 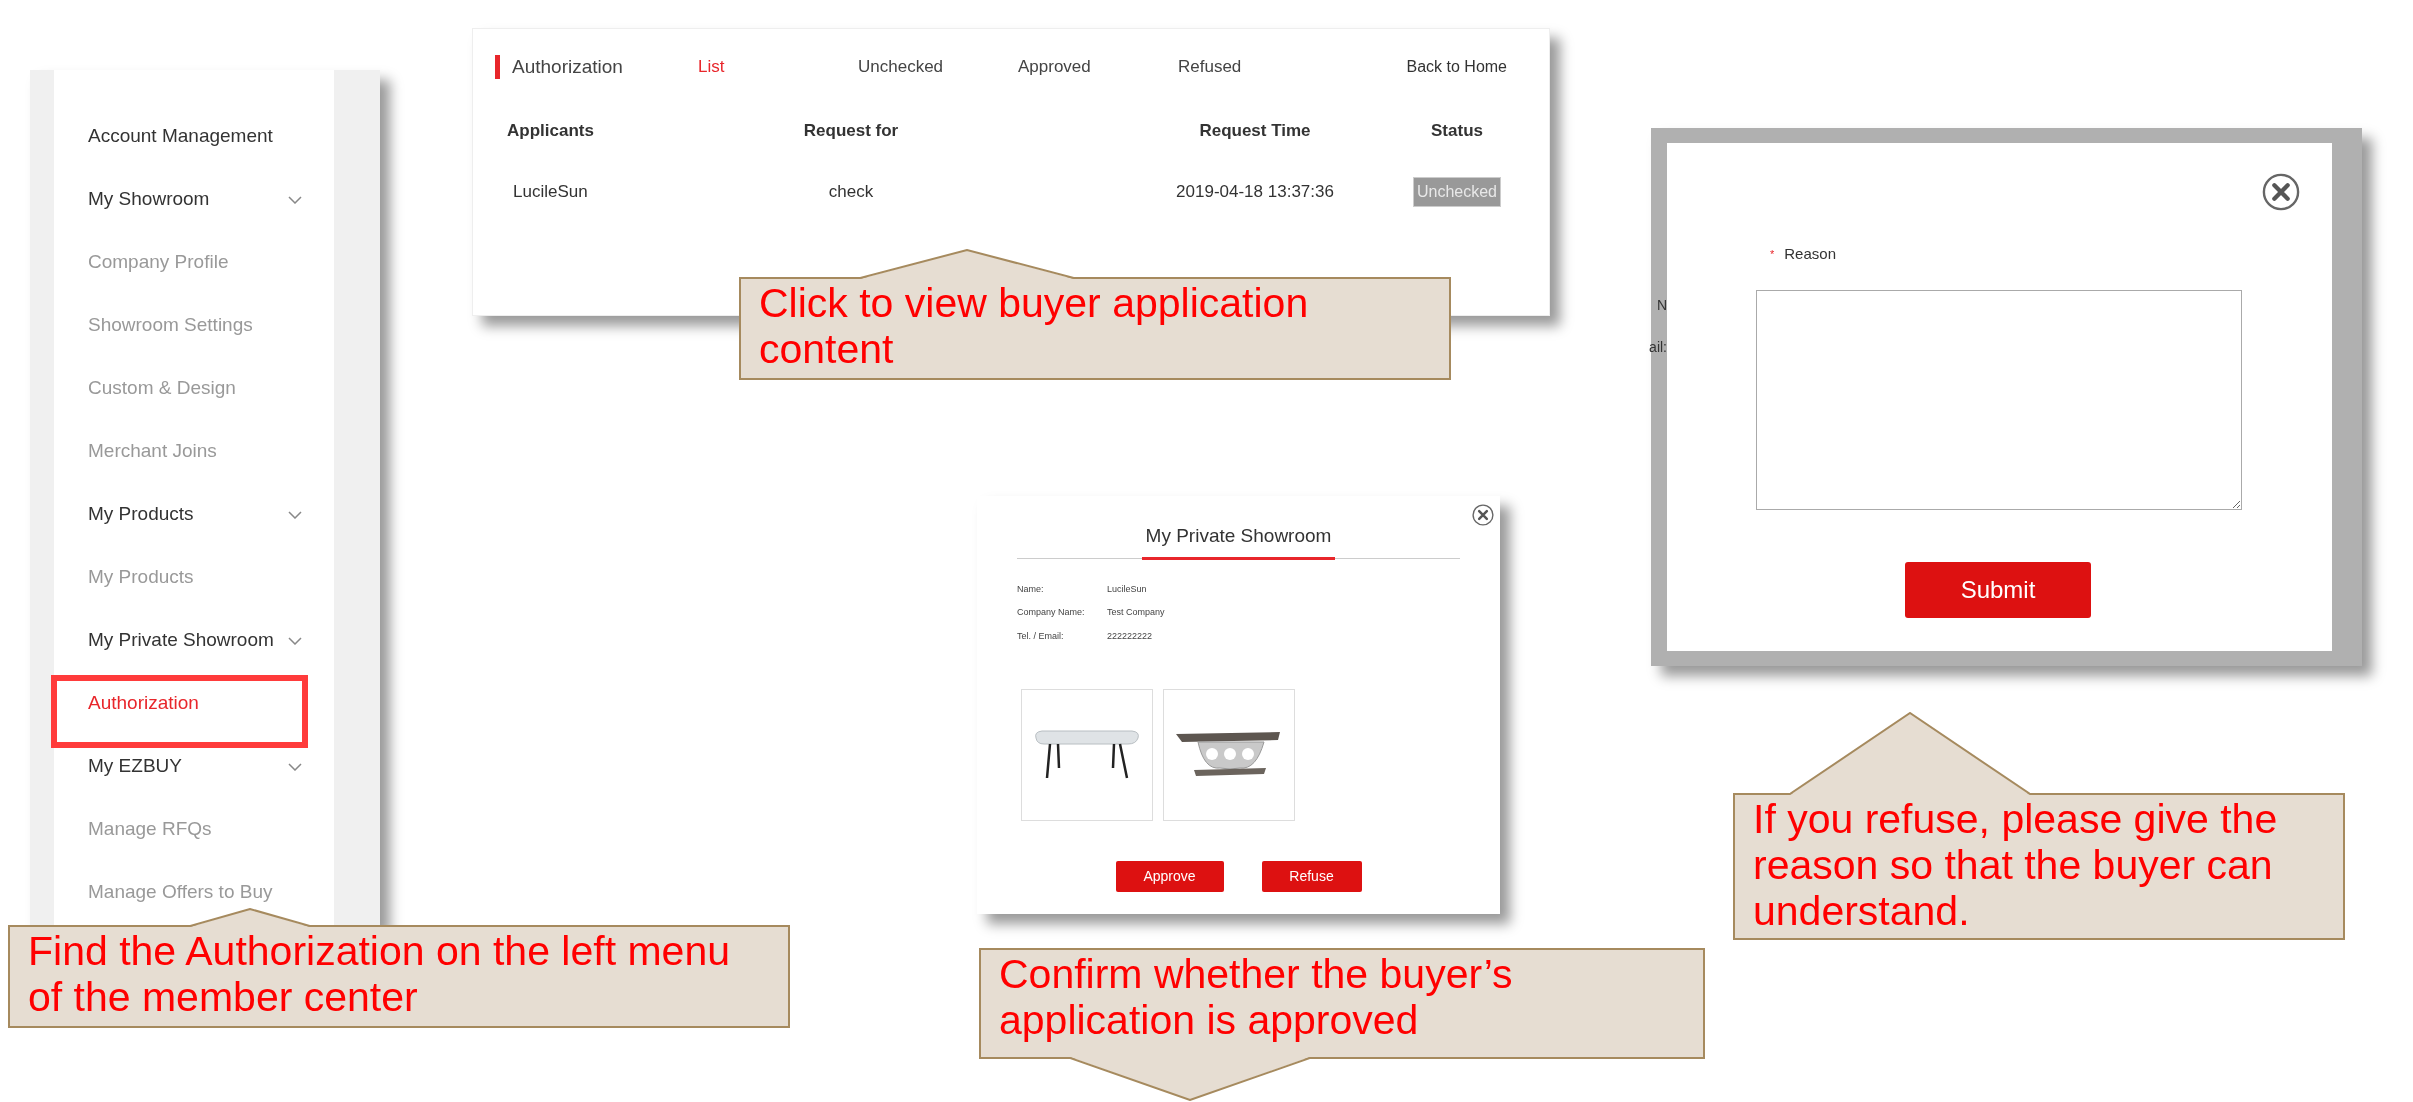 I want to click on field-value: Test Company, so click(x=1136, y=612).